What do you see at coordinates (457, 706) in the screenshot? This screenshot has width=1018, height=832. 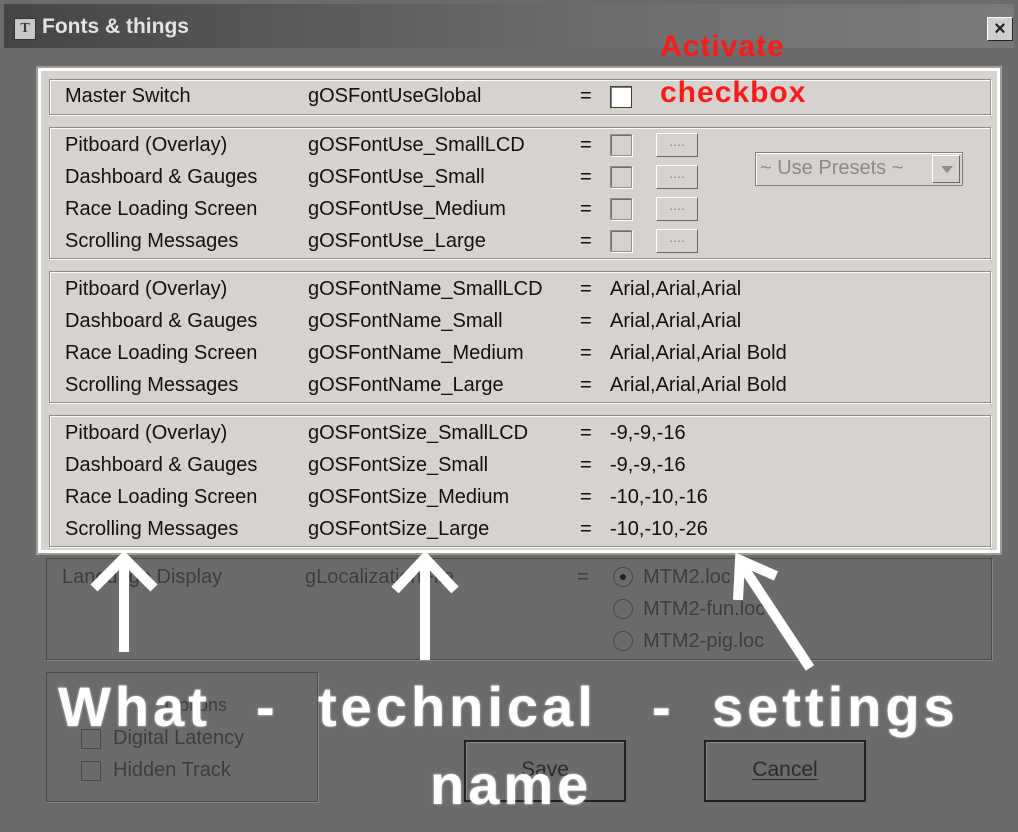 I see `annotation-technical: technical` at bounding box center [457, 706].